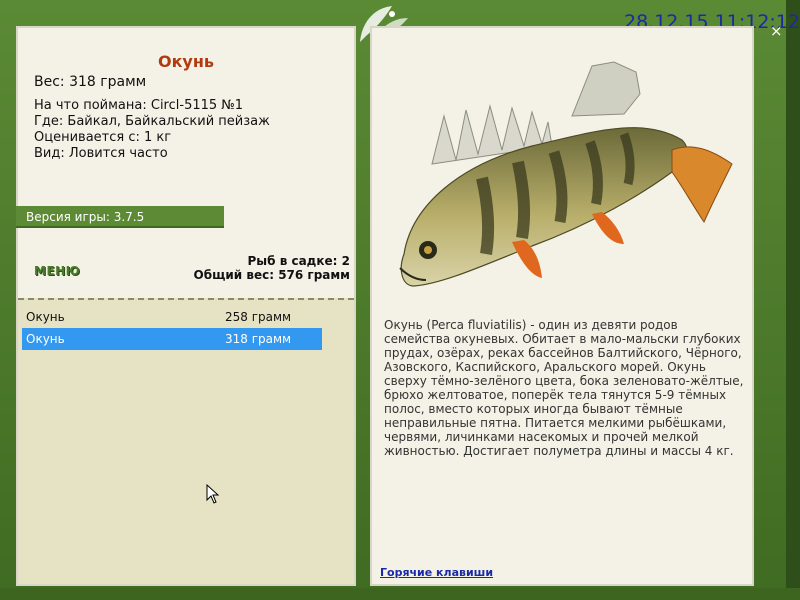 The width and height of the screenshot is (800, 600). Describe the element at coordinates (152, 121) in the screenshot. I see `fish-location: Где: Байкал, Байкальский пейзаж` at that location.